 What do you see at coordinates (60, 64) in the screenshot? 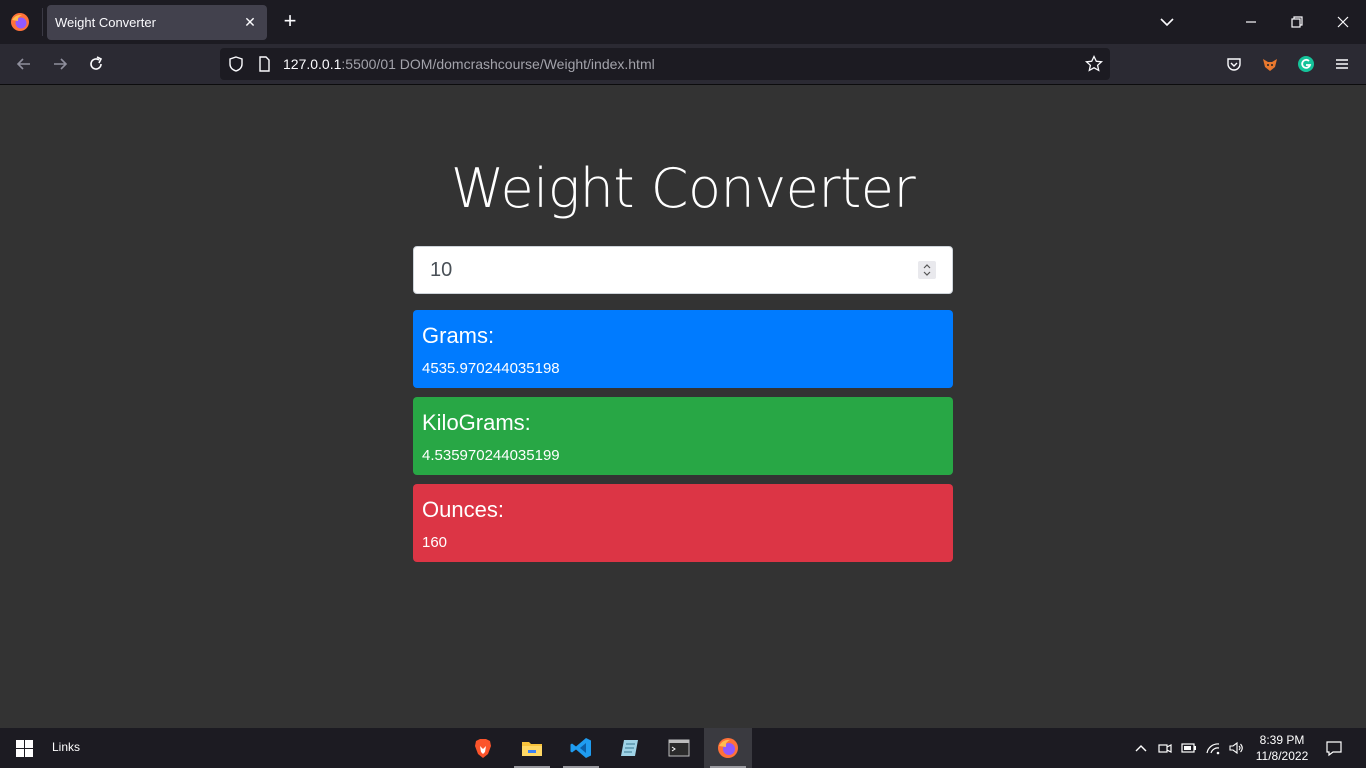
I see `forward-icon` at bounding box center [60, 64].